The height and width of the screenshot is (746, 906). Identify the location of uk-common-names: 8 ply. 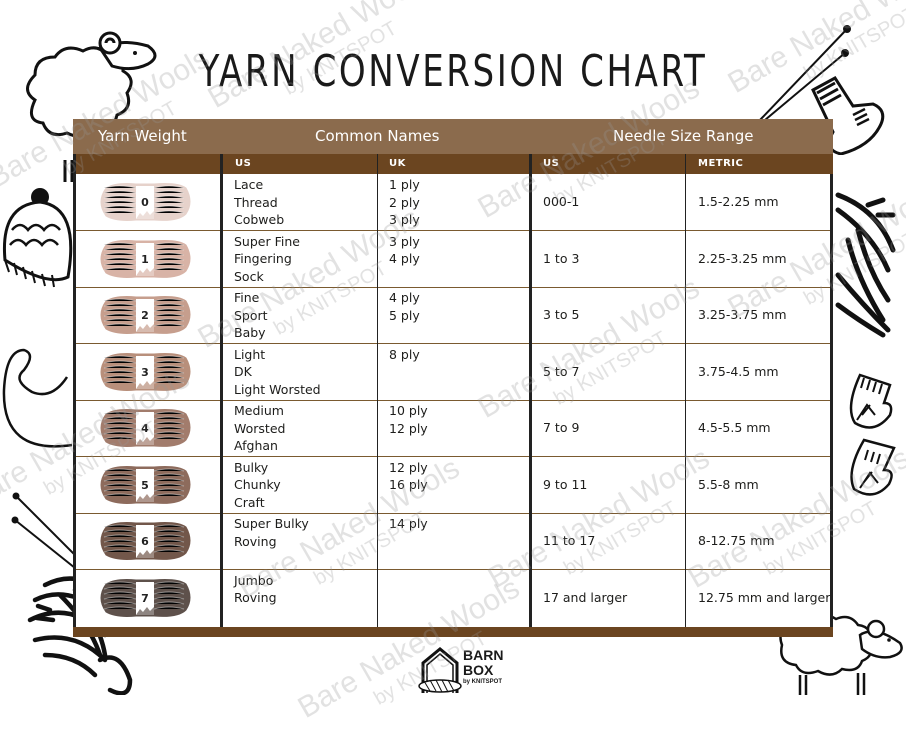
(404, 355).